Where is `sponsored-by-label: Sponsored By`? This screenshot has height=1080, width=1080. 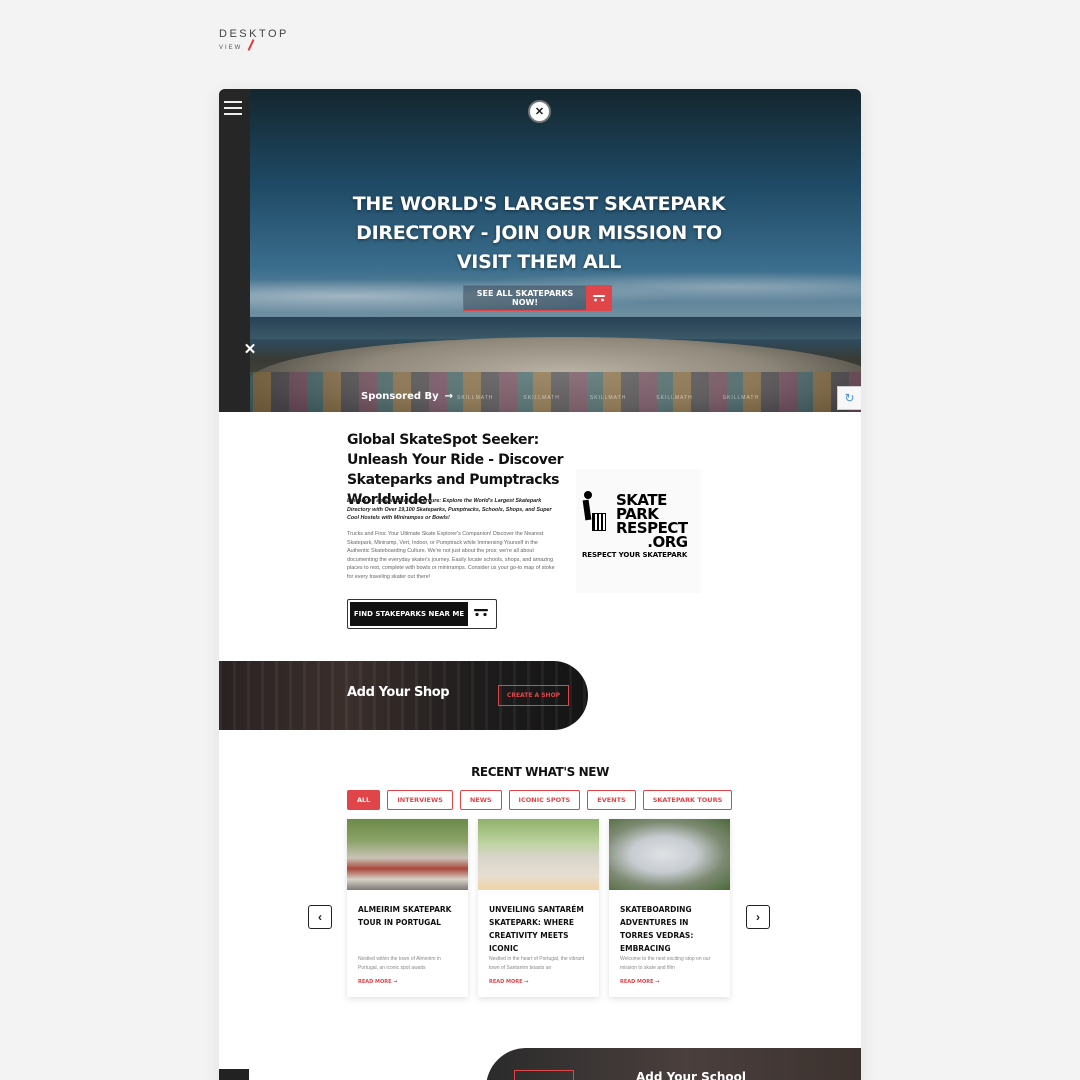
sponsored-by-label: Sponsored By is located at coordinates (400, 396).